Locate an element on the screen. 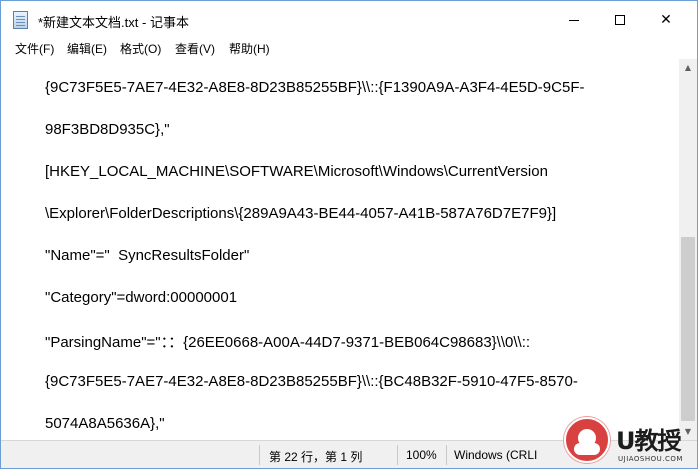 This screenshot has width=698, height=469. close-icon: ✕ is located at coordinates (666, 20).